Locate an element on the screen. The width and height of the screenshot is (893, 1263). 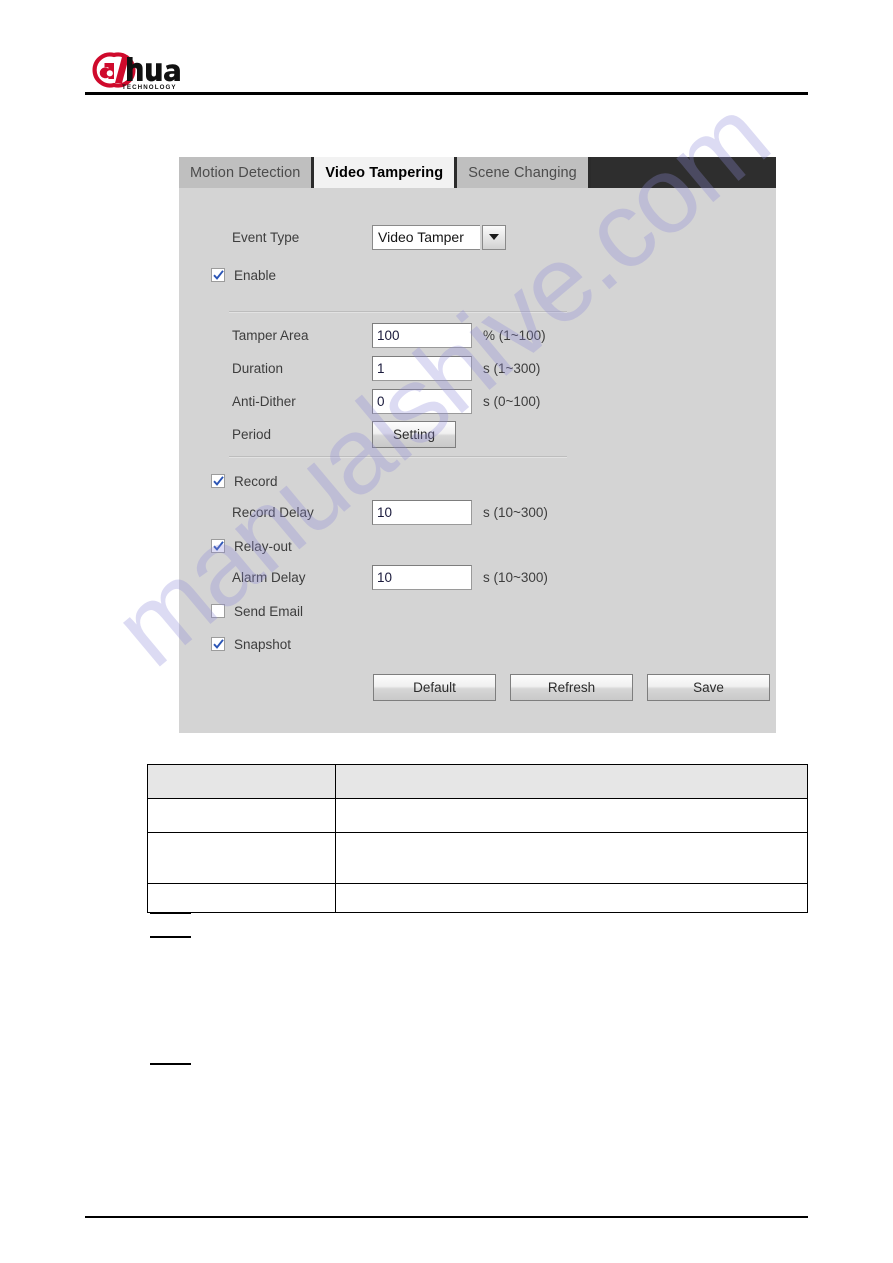
alarm-delay-hint: s (10~300) is located at coordinates (515, 577).